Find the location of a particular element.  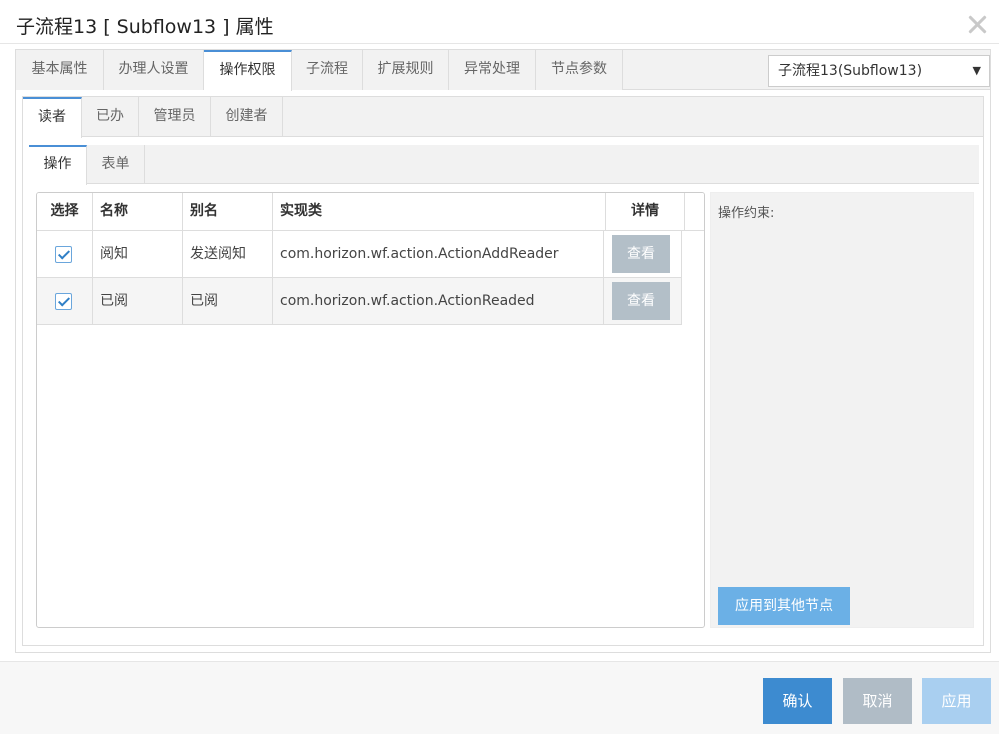

role-tab-bar: 读者 已办 管理员 创建者 is located at coordinates (503, 117).